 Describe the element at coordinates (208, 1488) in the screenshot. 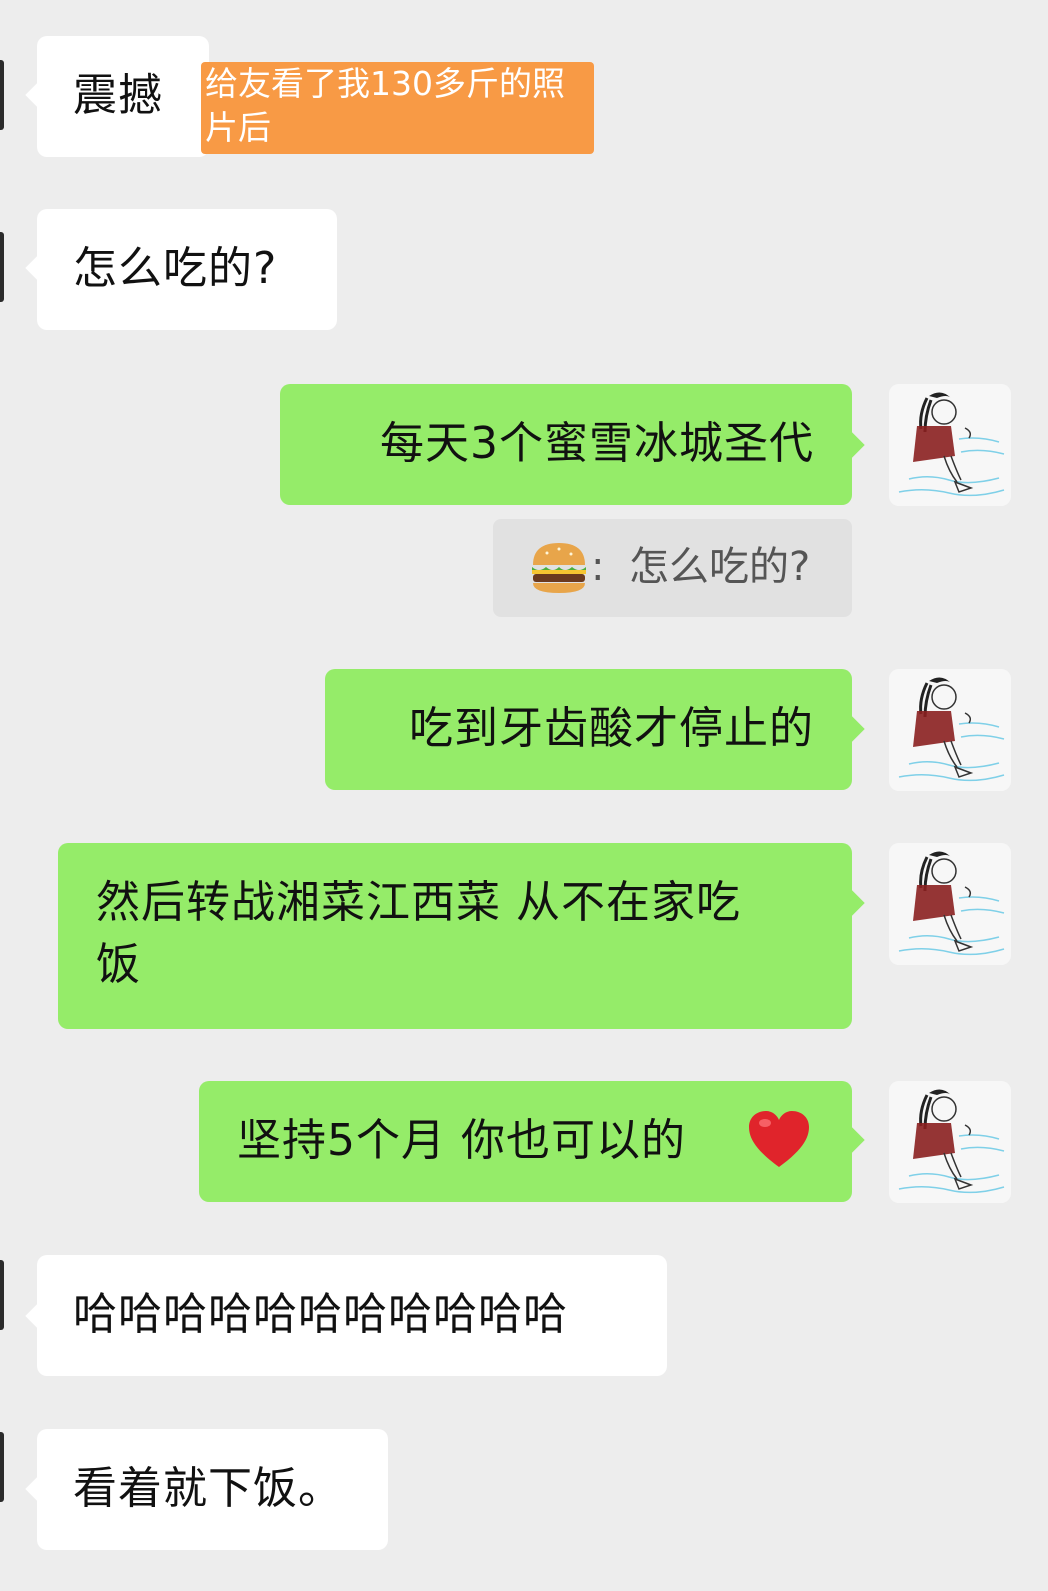

I see `message-text: 看着就下饭。` at that location.